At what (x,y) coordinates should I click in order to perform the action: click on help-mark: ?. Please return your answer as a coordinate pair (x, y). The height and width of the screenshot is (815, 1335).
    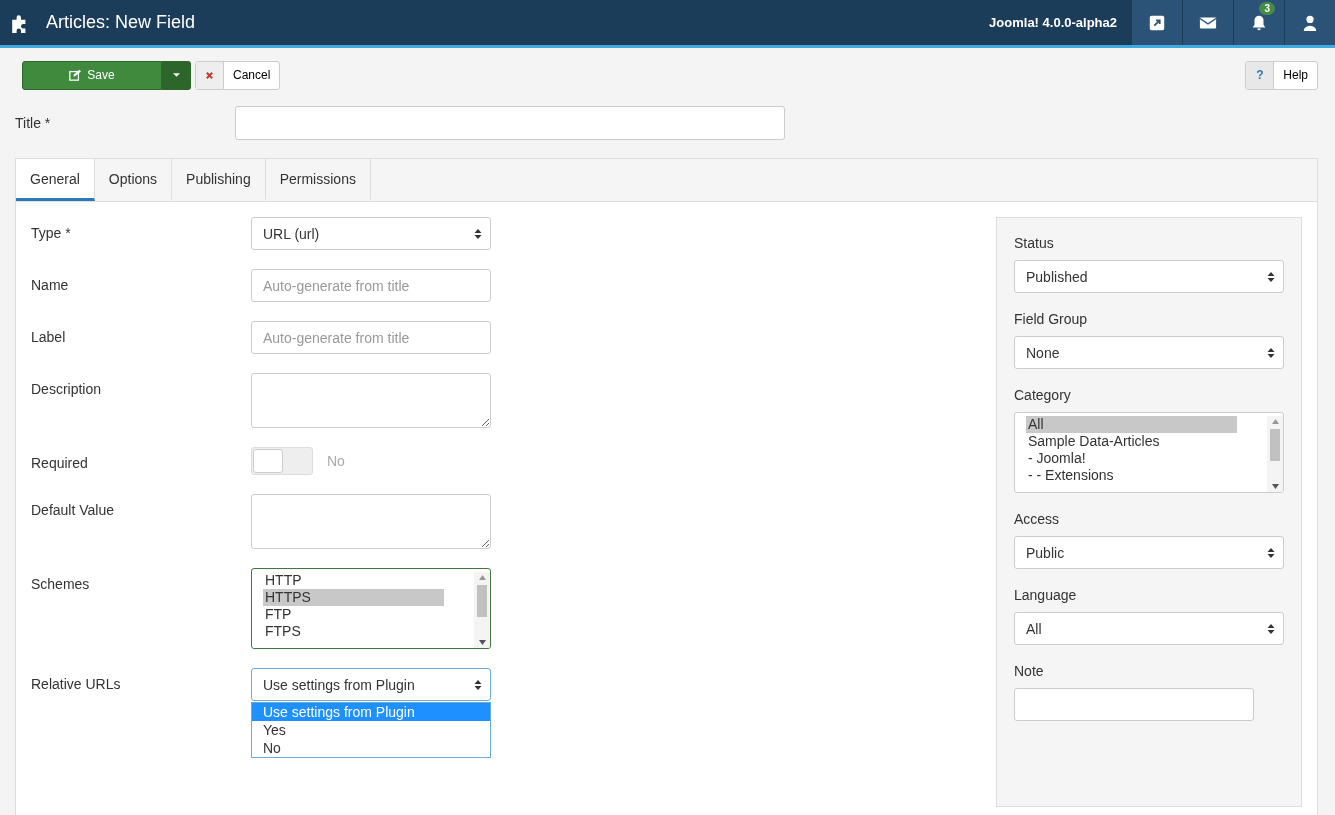
    Looking at the image, I should click on (1260, 75).